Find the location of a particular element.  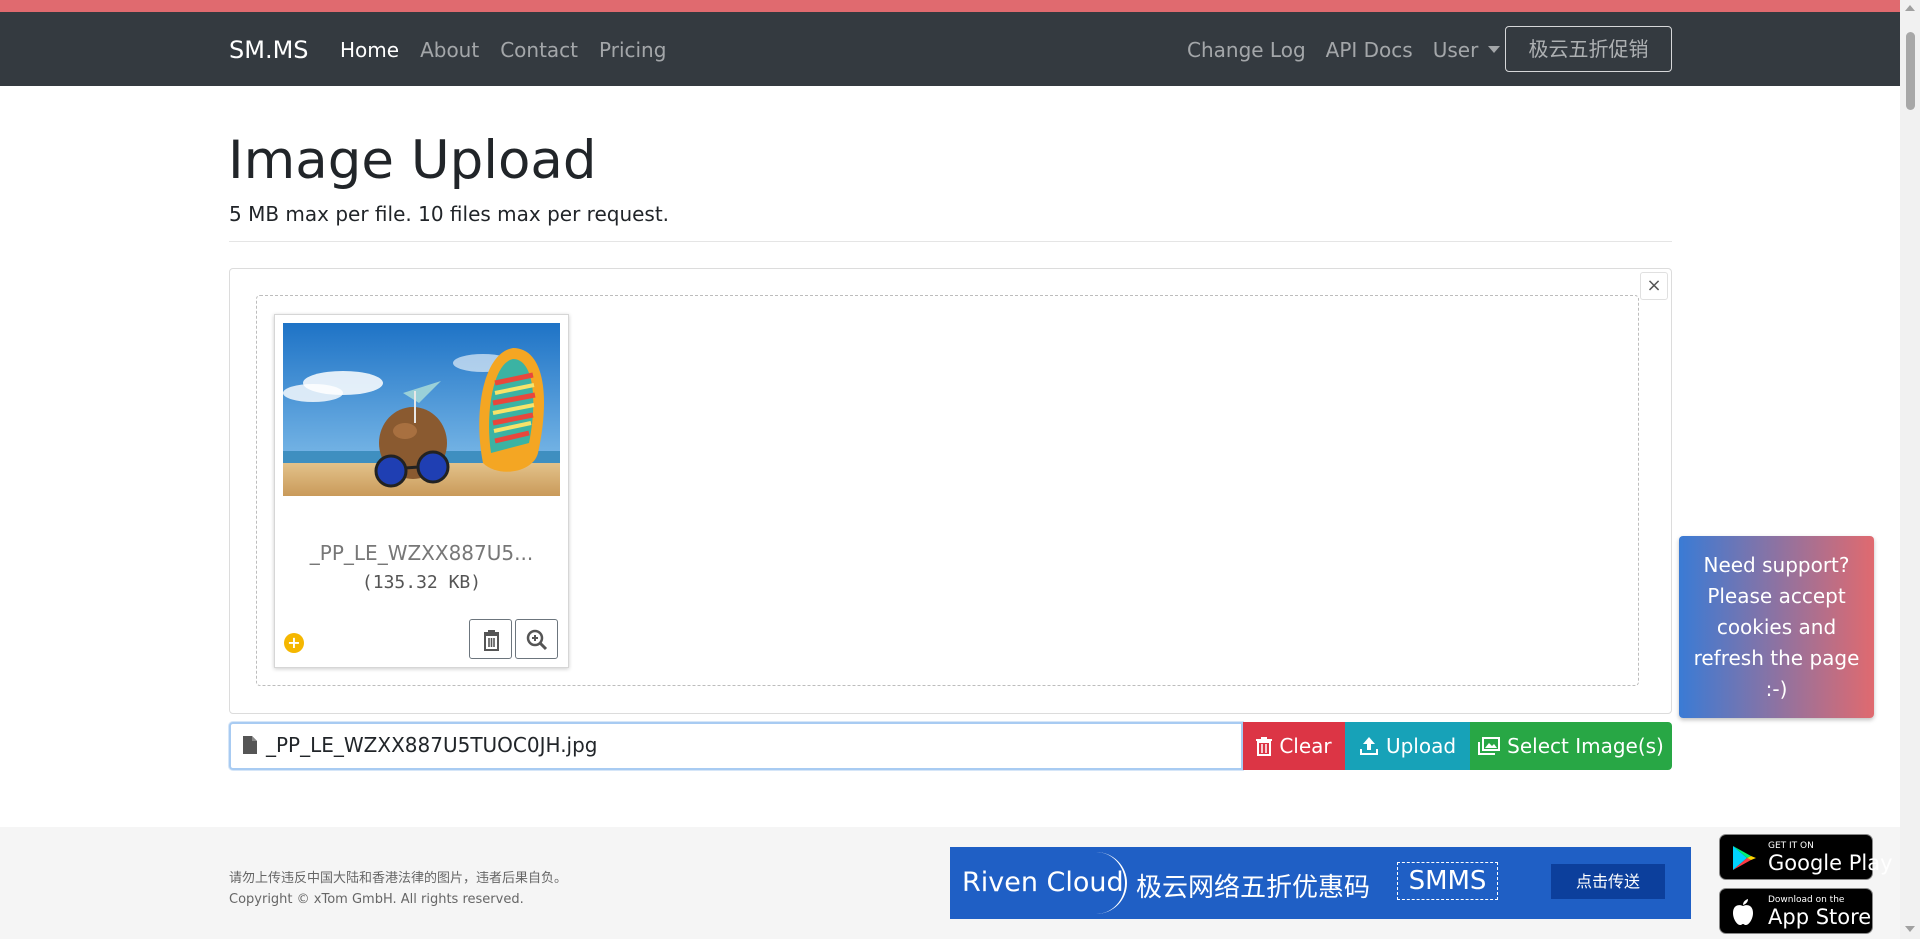

page-title: Image Upload is located at coordinates (412, 160).